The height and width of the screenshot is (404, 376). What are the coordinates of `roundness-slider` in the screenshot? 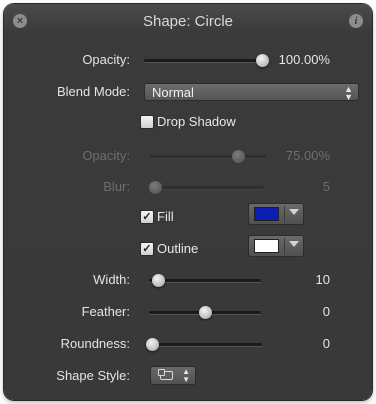 It's located at (204, 344).